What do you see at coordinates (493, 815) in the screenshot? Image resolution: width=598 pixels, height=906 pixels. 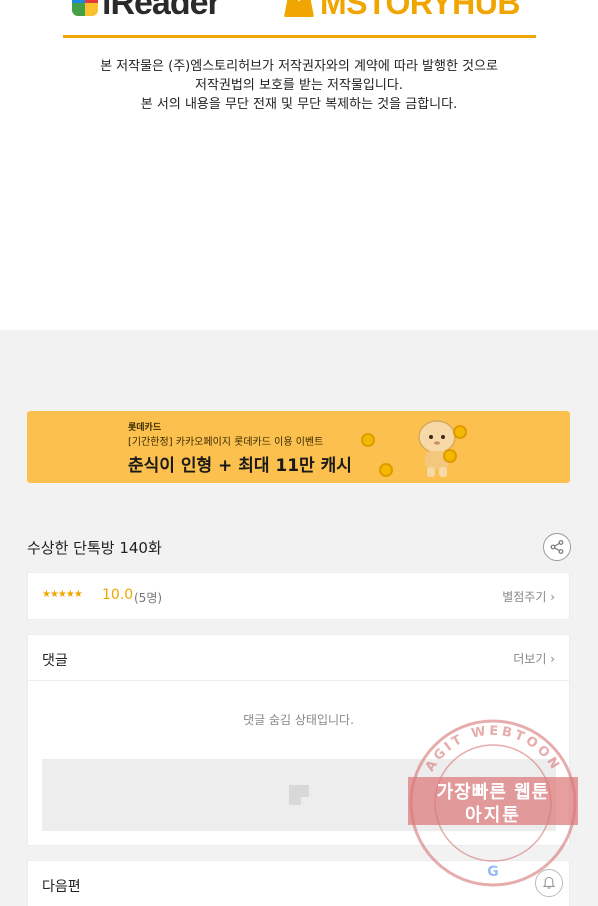 I see `watermark-line-2: 아지툰` at bounding box center [493, 815].